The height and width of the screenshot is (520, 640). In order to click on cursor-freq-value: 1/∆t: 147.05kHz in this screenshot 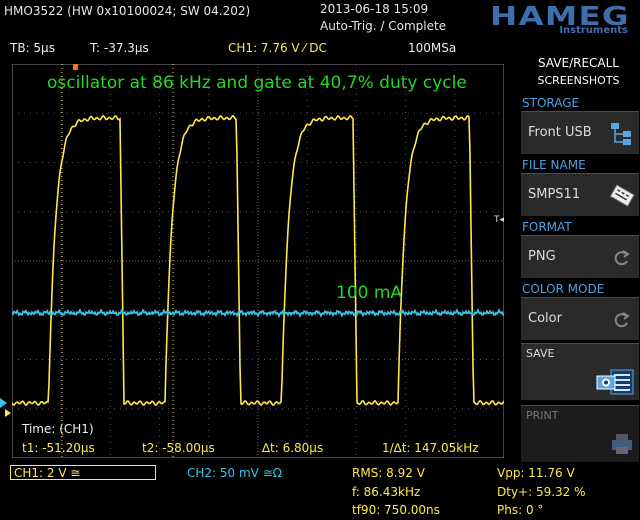, I will do `click(430, 448)`.